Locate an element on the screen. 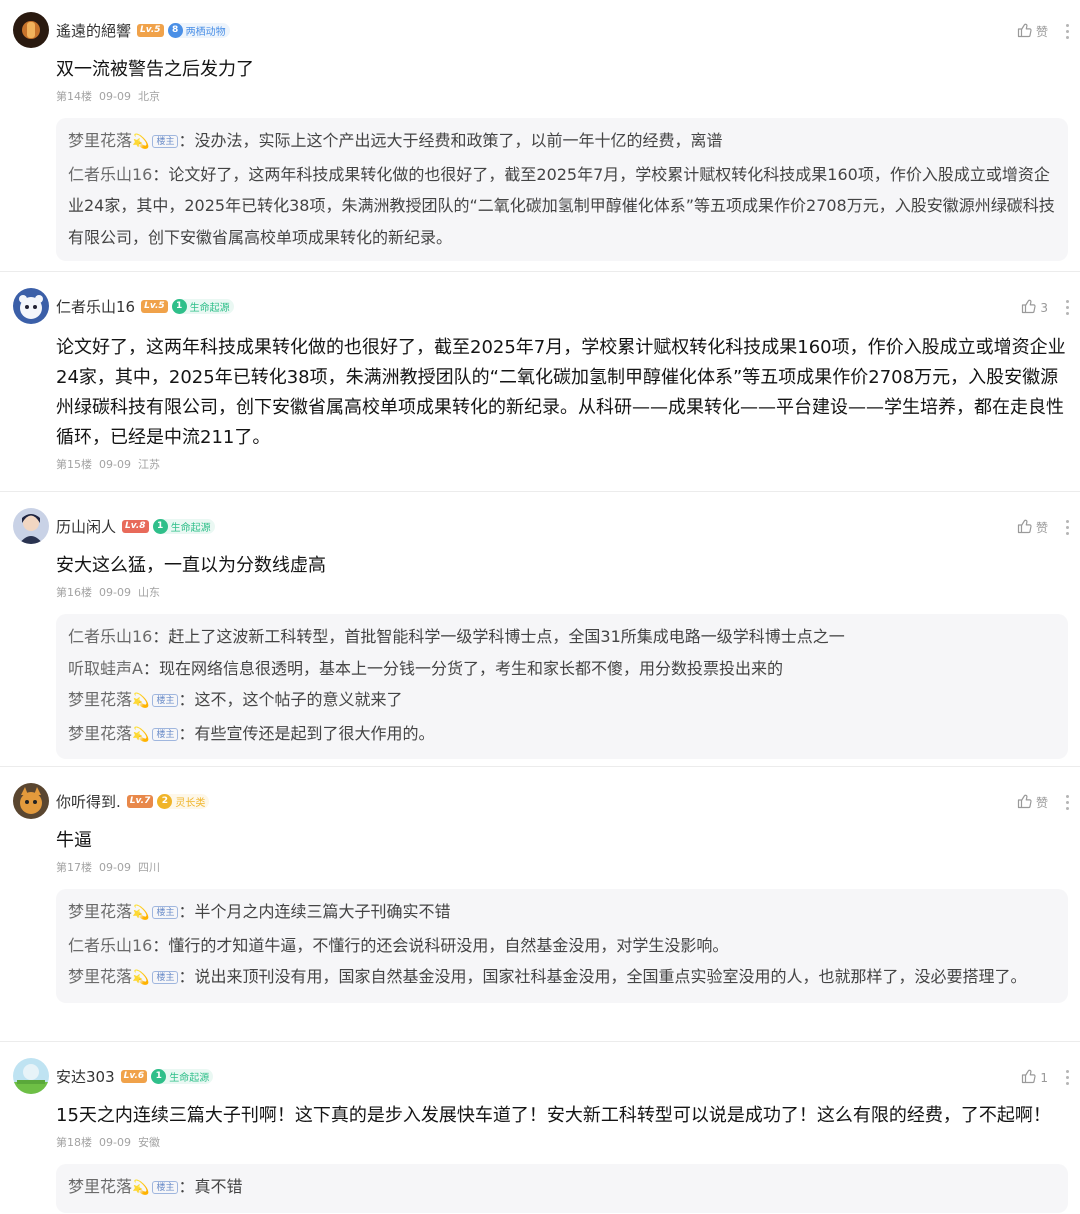 The width and height of the screenshot is (1080, 1214). floor-number: 第16楼 is located at coordinates (74, 592).